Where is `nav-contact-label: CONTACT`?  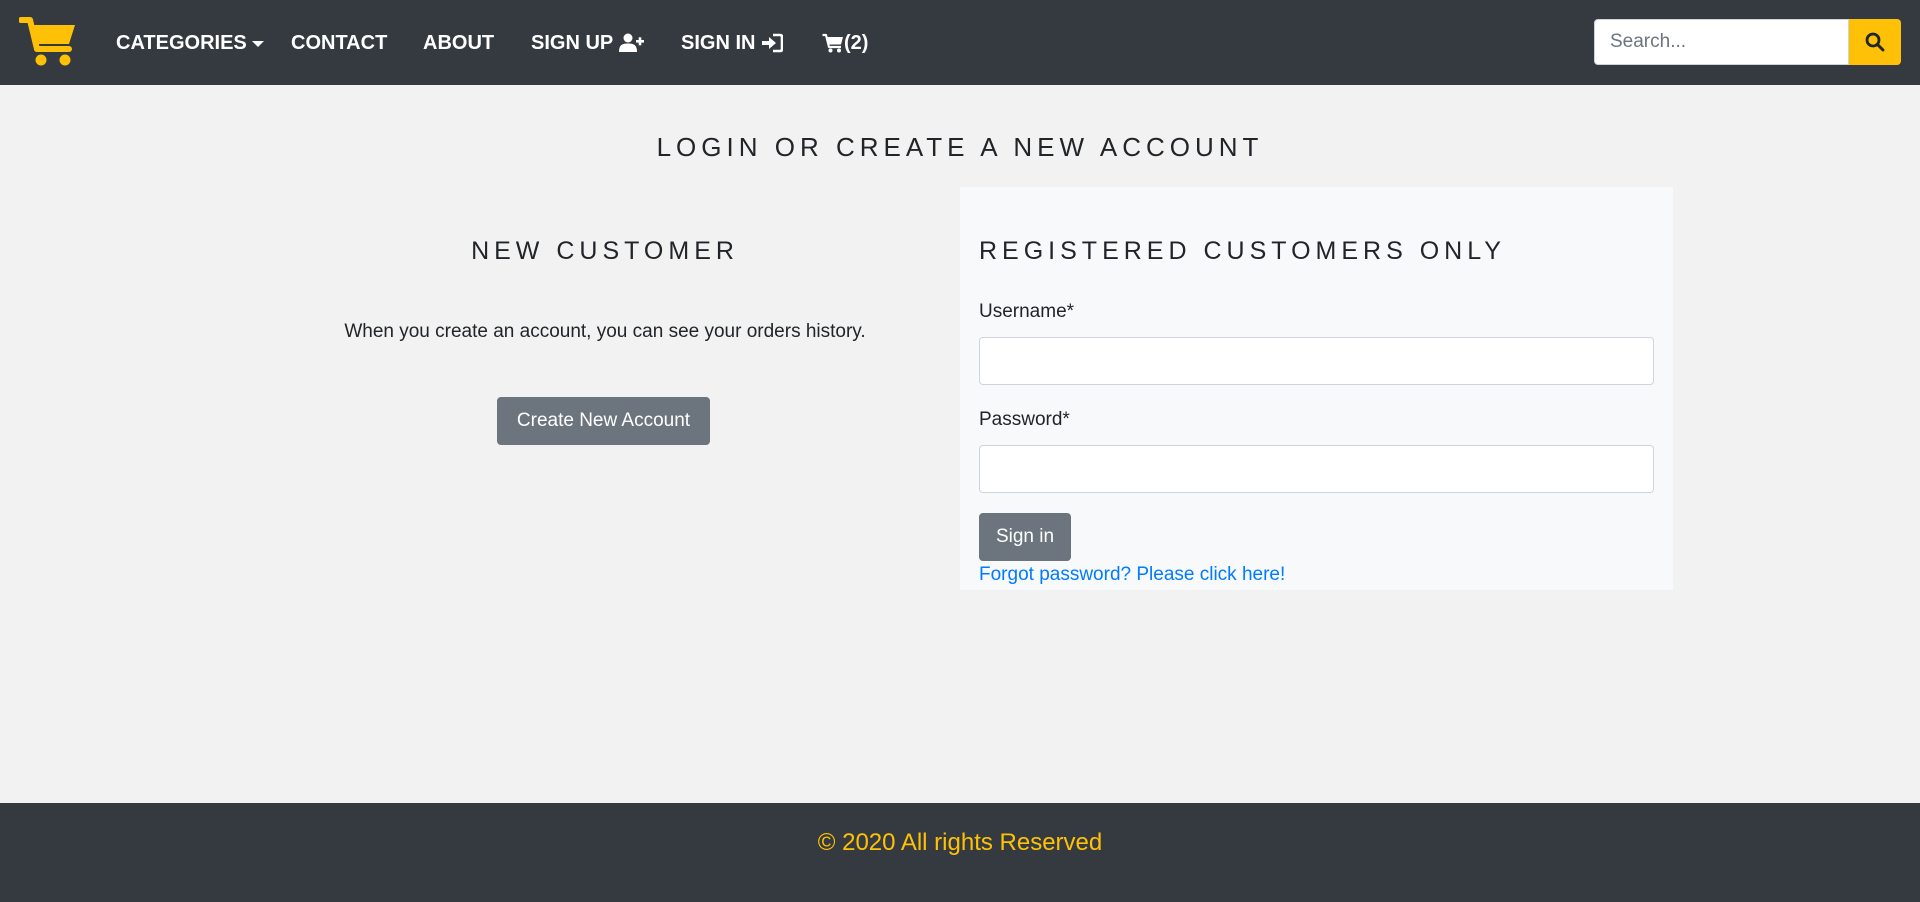 nav-contact-label: CONTACT is located at coordinates (339, 43).